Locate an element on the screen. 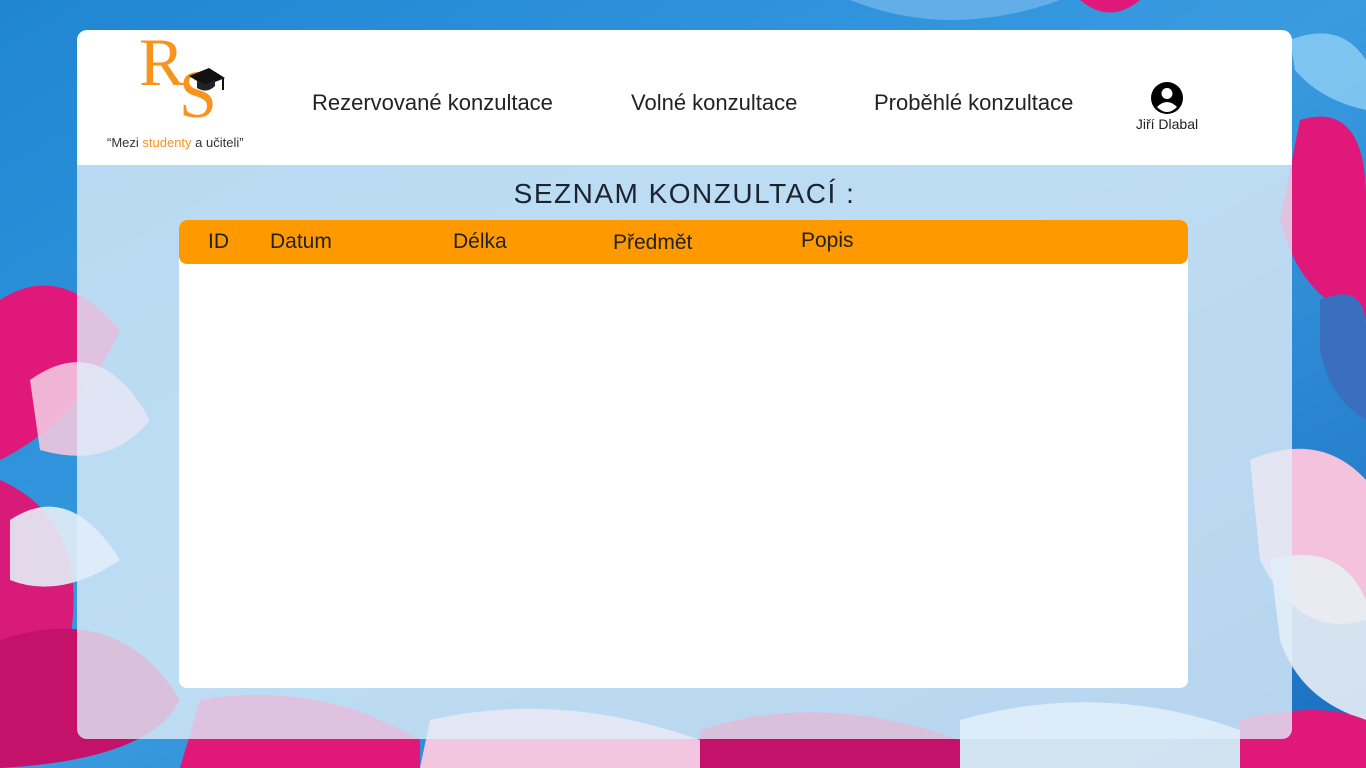 Image resolution: width=1366 pixels, height=768 pixels. slogan-suffix: a učiteli” is located at coordinates (217, 142).